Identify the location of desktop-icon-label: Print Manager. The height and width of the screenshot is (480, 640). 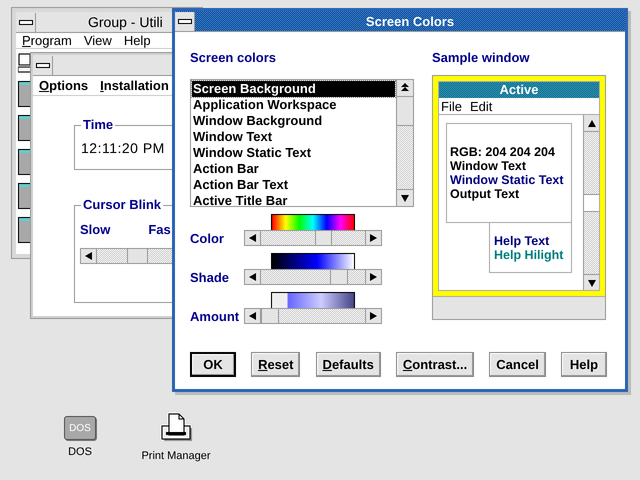
(176, 456).